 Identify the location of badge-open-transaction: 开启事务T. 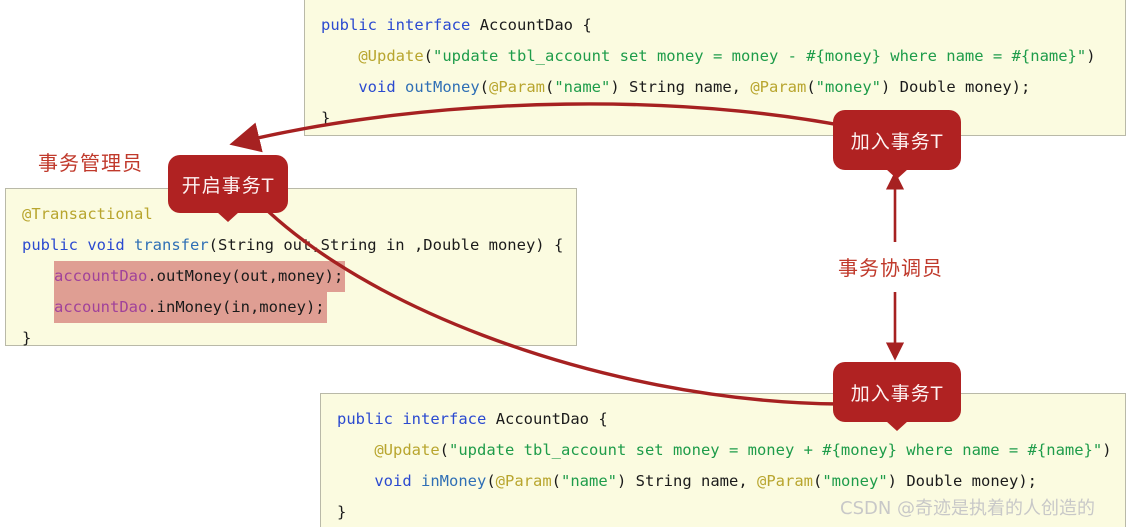
(228, 188).